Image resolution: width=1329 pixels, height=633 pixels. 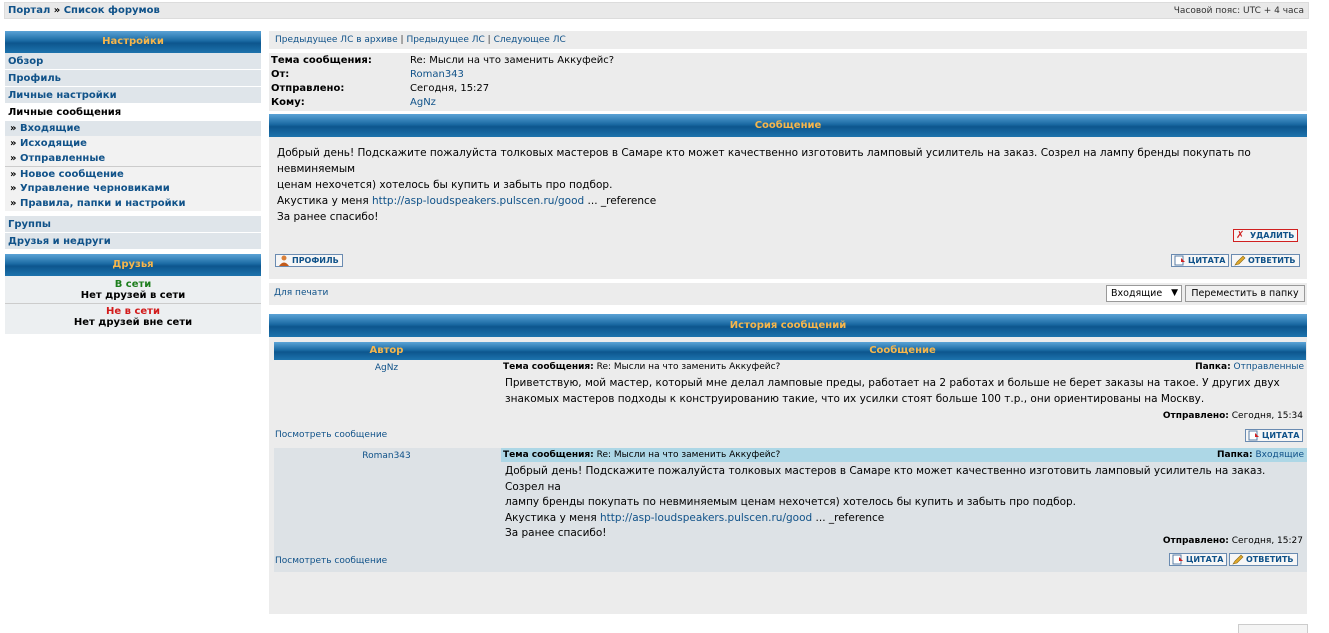 What do you see at coordinates (386, 456) in the screenshot?
I see `history-author: Roman343` at bounding box center [386, 456].